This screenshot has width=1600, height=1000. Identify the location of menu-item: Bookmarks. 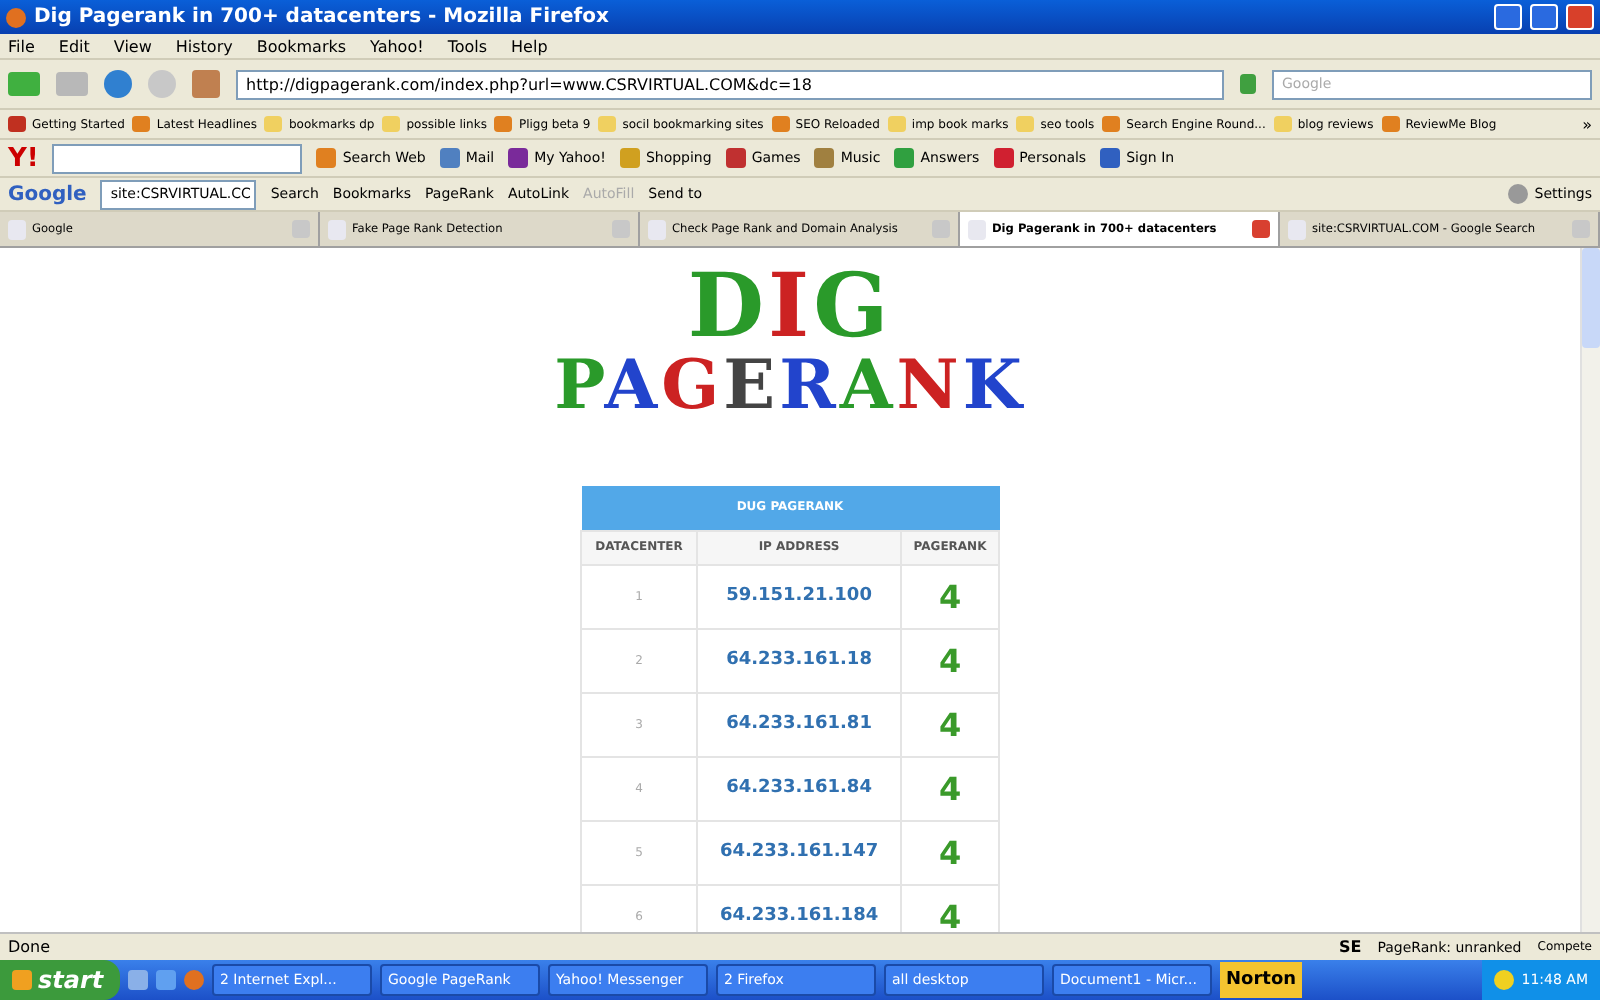
(301, 46).